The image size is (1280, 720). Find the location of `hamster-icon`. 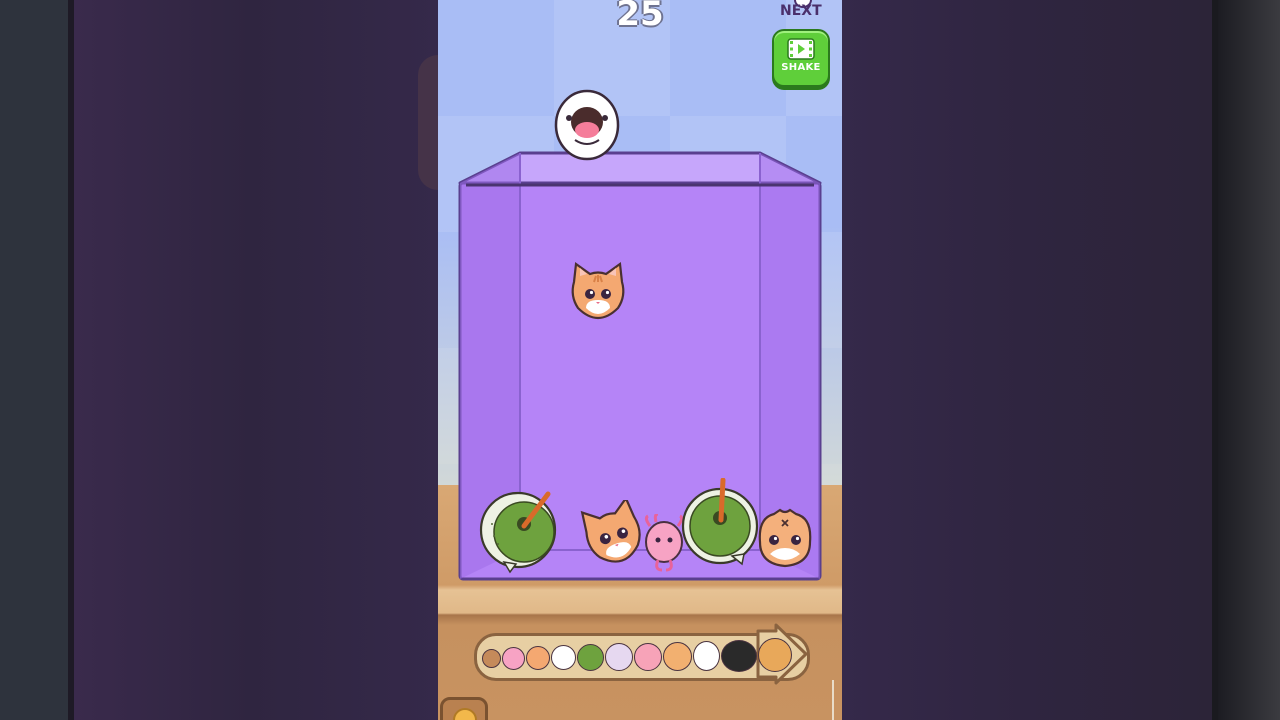

hamster-icon is located at coordinates (775, 655).